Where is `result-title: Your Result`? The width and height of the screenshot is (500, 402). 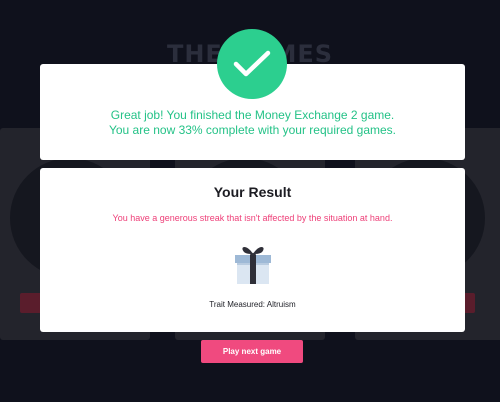
result-title: Your Result is located at coordinates (252, 192).